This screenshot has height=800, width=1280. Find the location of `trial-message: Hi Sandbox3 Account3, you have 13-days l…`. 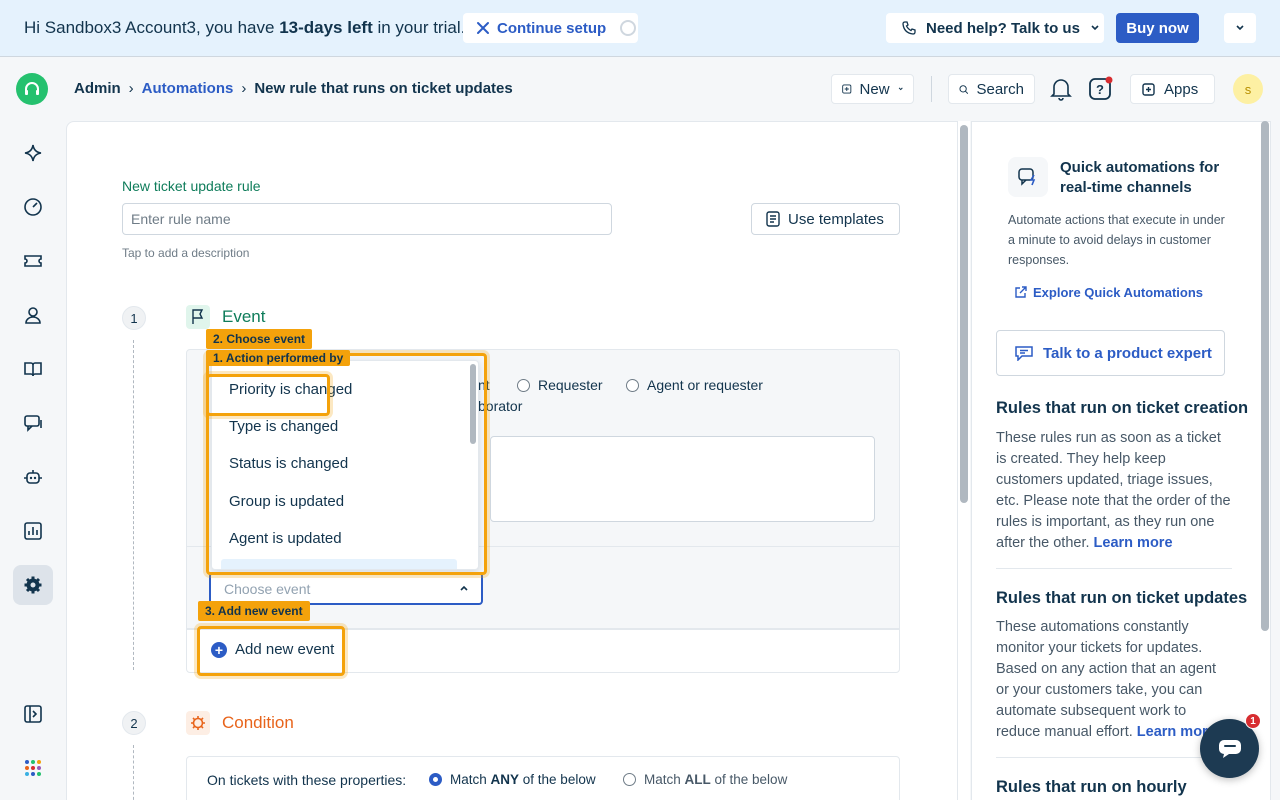

trial-message: Hi Sandbox3 Account3, you have 13-days l… is located at coordinates (245, 27).